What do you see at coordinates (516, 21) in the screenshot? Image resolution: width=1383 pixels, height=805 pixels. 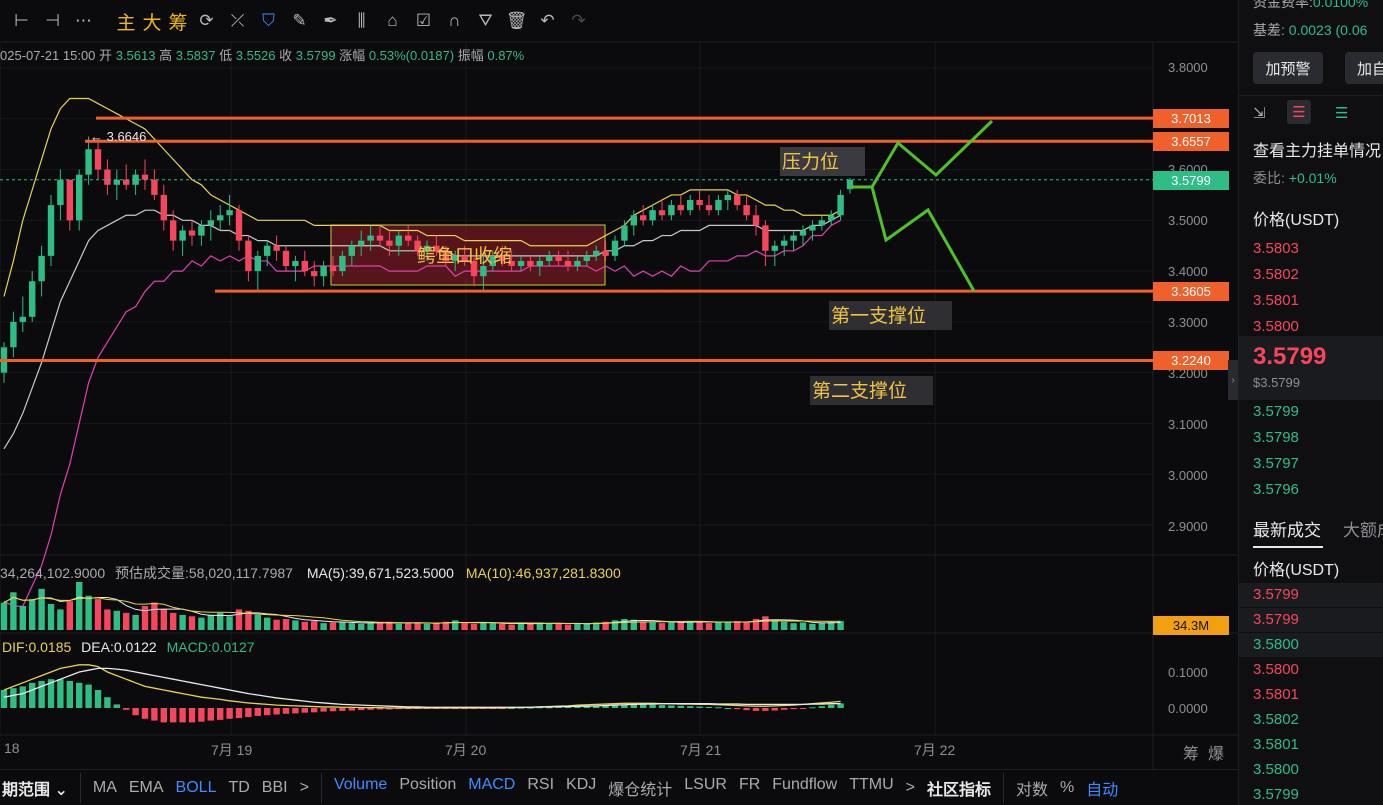 I see `trash-icon: 🗑` at bounding box center [516, 21].